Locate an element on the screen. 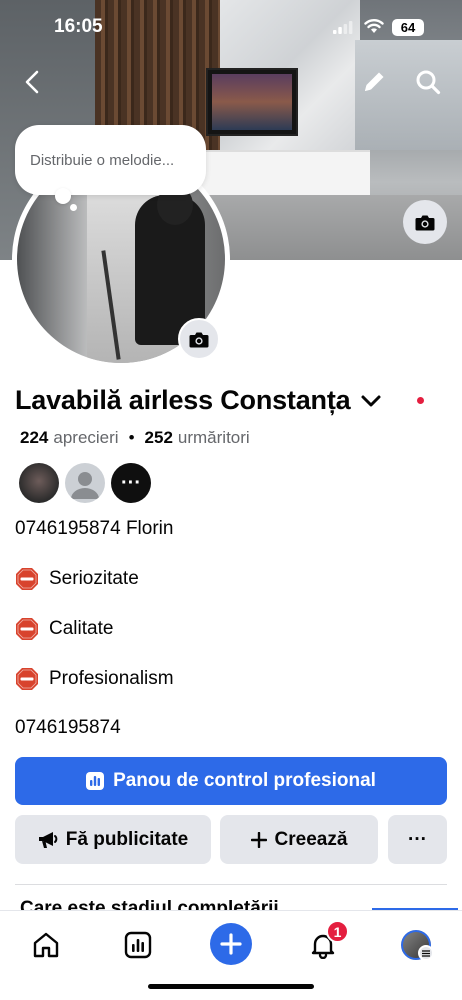 Image resolution: width=462 pixels, height=1000 pixels. bio-text: 0746195874 is located at coordinates (68, 727).